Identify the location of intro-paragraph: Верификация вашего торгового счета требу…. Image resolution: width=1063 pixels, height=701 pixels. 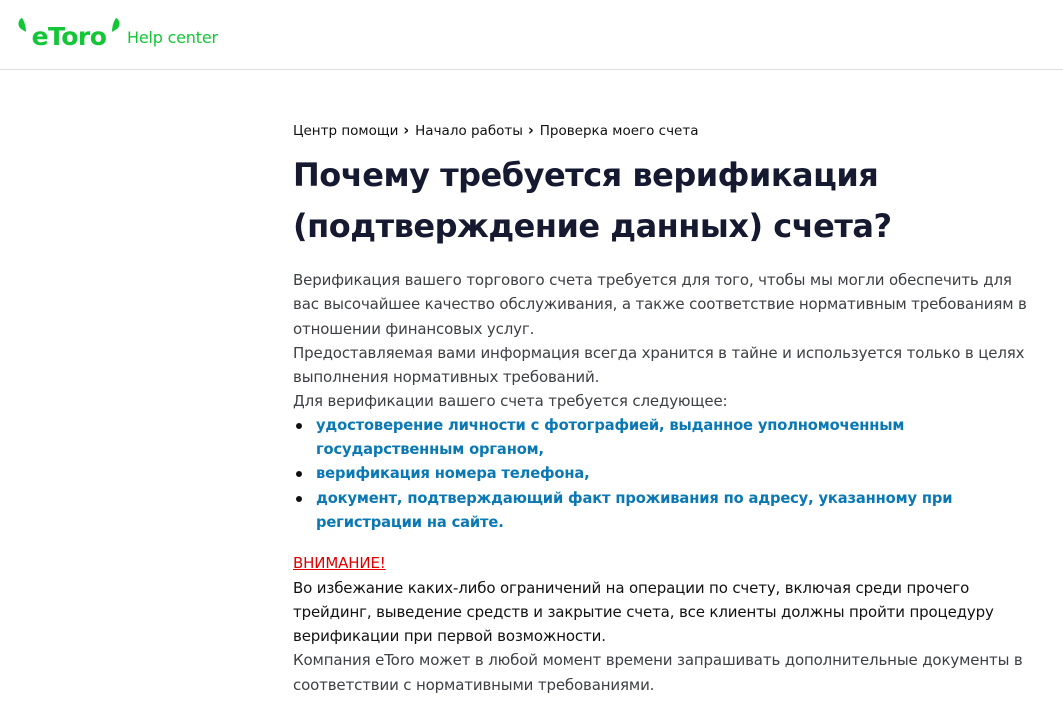
(660, 304).